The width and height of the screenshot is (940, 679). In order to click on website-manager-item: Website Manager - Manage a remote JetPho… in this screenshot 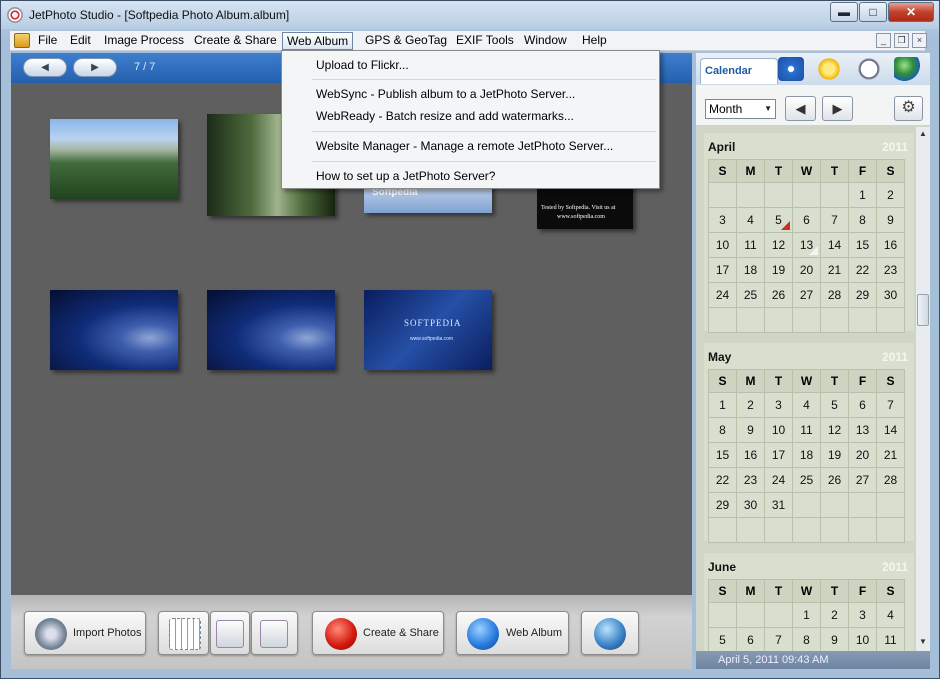, I will do `click(464, 146)`.